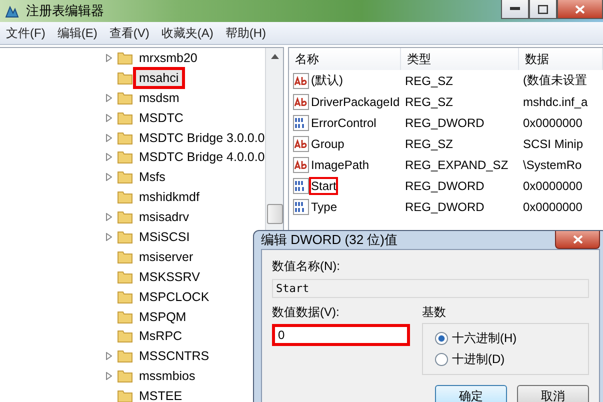 Image resolution: width=603 pixels, height=402 pixels. What do you see at coordinates (164, 236) in the screenshot?
I see `tree-item: MSiSCSI` at bounding box center [164, 236].